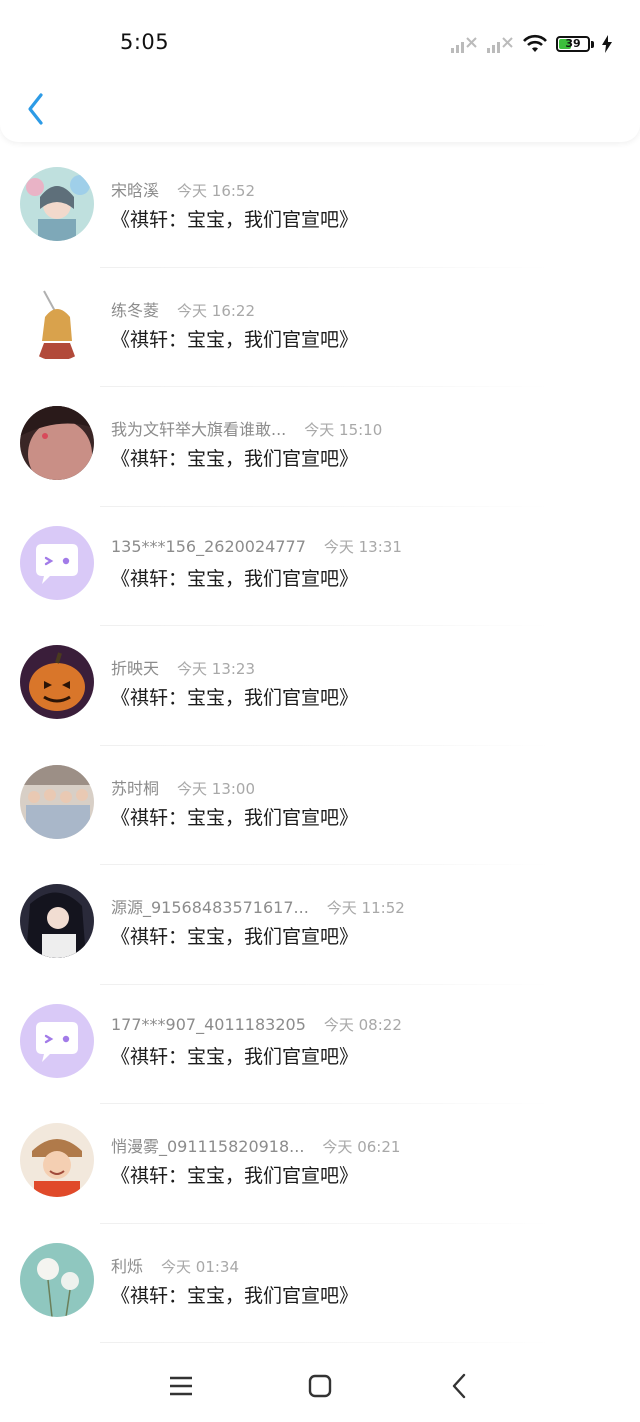 The height and width of the screenshot is (1422, 640). I want to click on message-meta: 练冬菱 今天 16:22, so click(183, 309).